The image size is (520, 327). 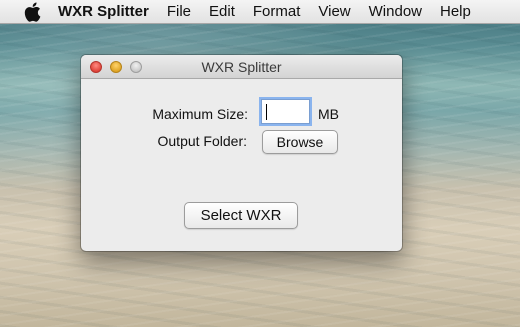 I want to click on menu-view: View, so click(x=334, y=12).